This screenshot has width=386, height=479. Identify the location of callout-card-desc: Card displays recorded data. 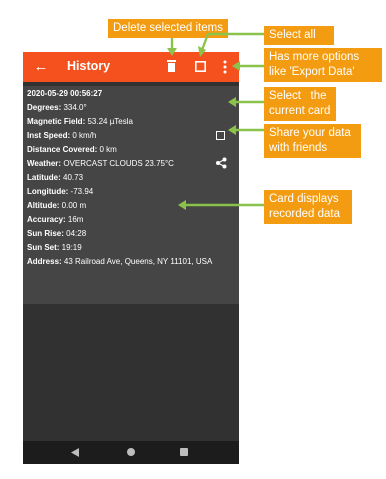
(308, 207).